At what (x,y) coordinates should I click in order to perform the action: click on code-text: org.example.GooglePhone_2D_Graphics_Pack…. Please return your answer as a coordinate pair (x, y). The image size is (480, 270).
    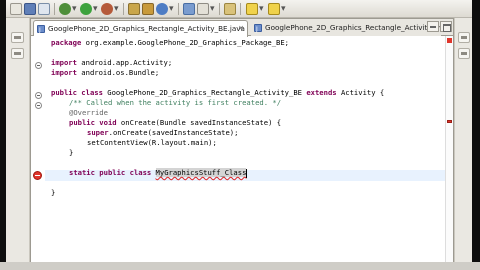
    Looking at the image, I should click on (185, 42).